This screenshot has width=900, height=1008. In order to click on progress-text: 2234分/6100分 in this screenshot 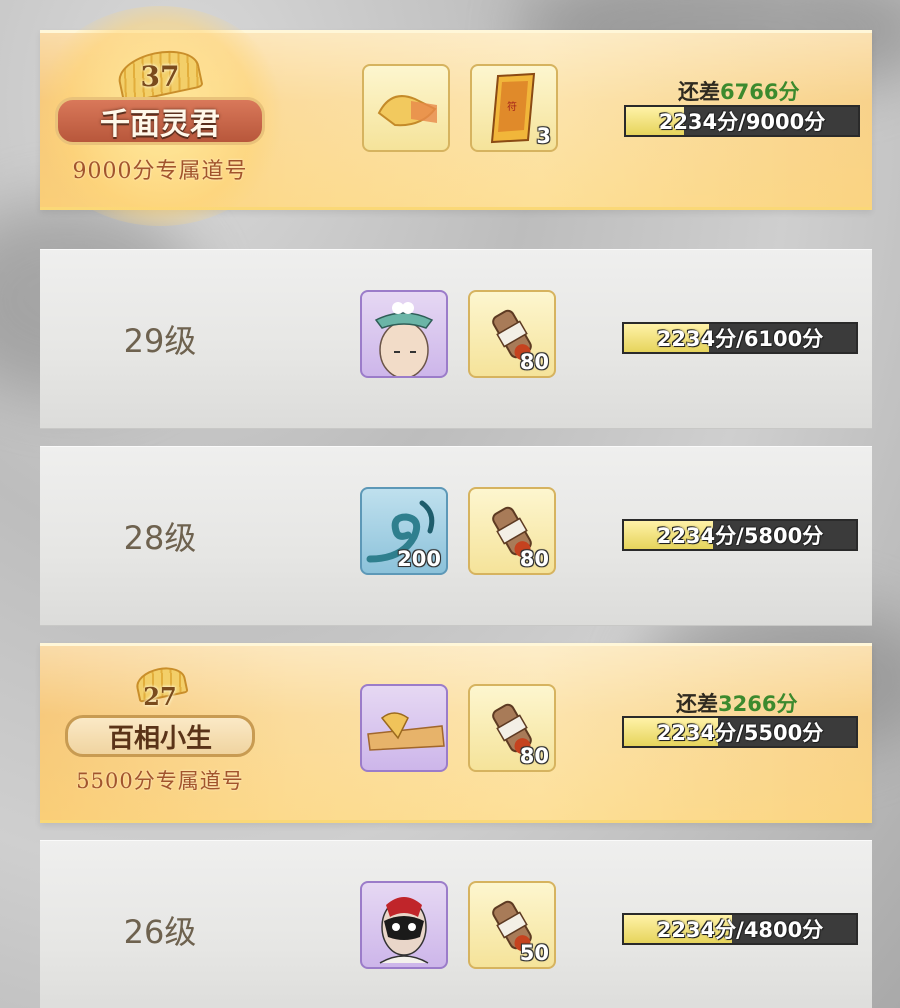, I will do `click(740, 339)`.